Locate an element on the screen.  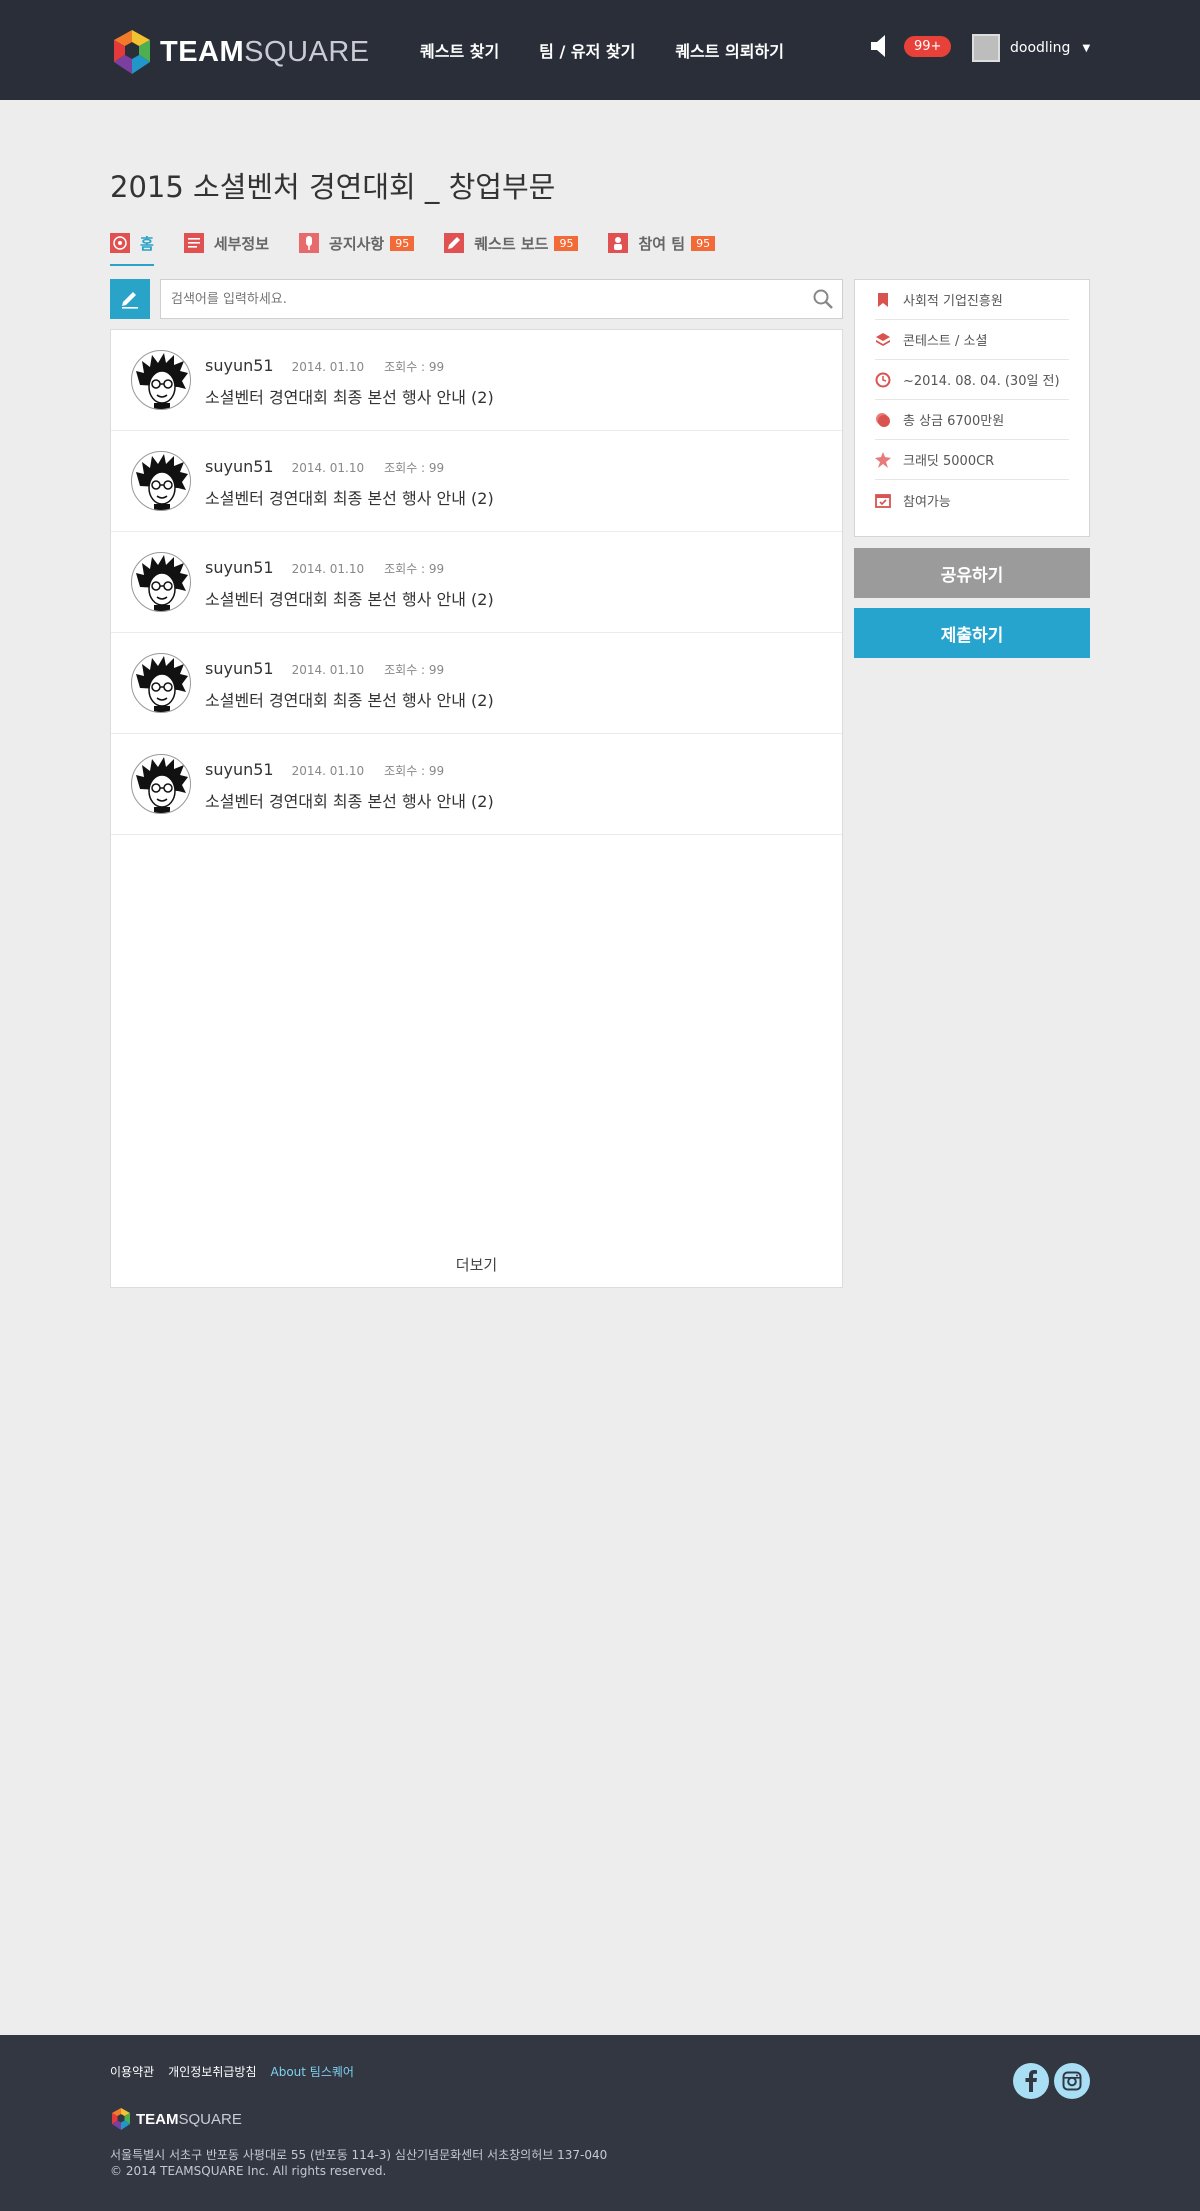
user-avatar is located at coordinates (986, 48).